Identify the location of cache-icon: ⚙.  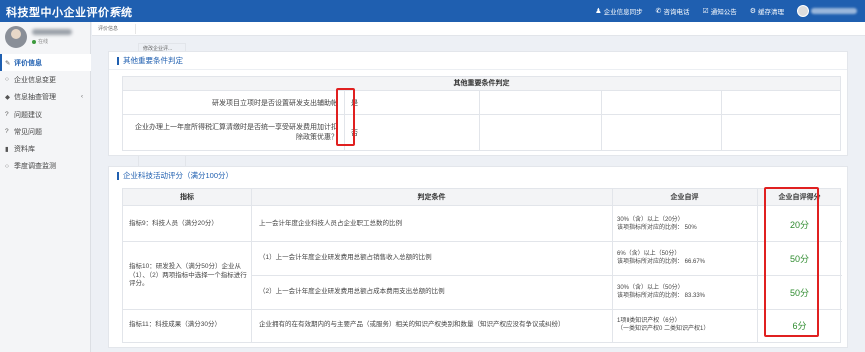
(752, 11).